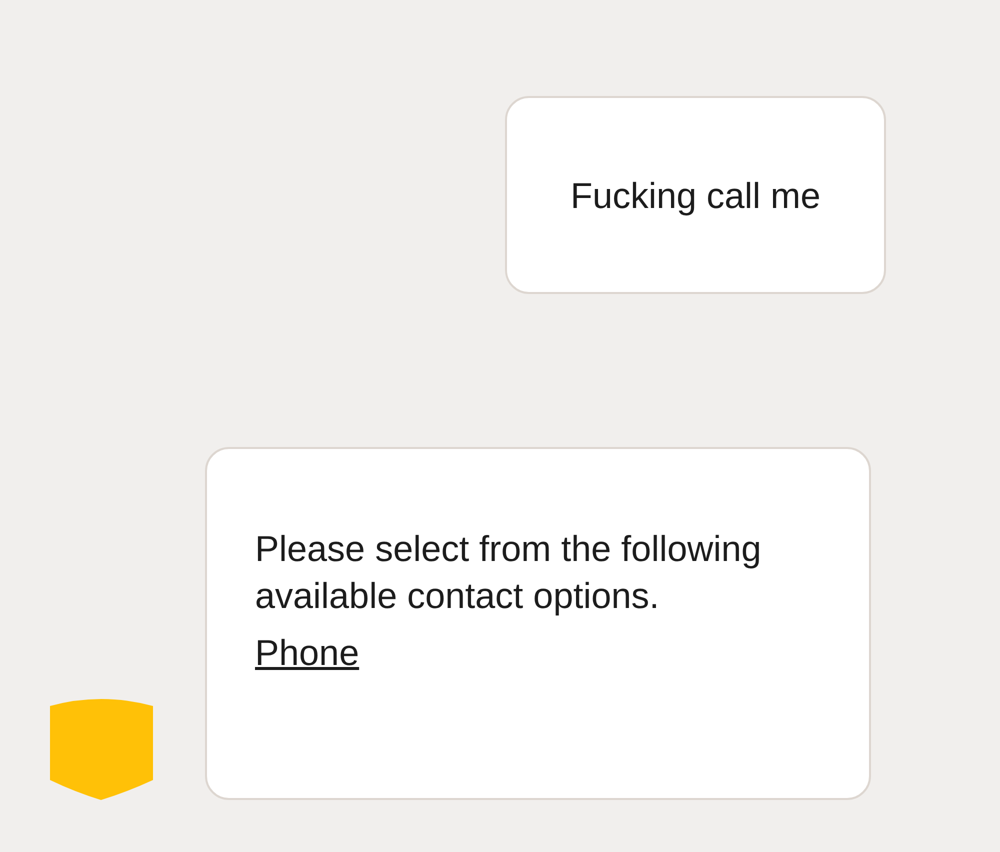  I want to click on message-text: Please select from the following available contact options., so click(508, 572).